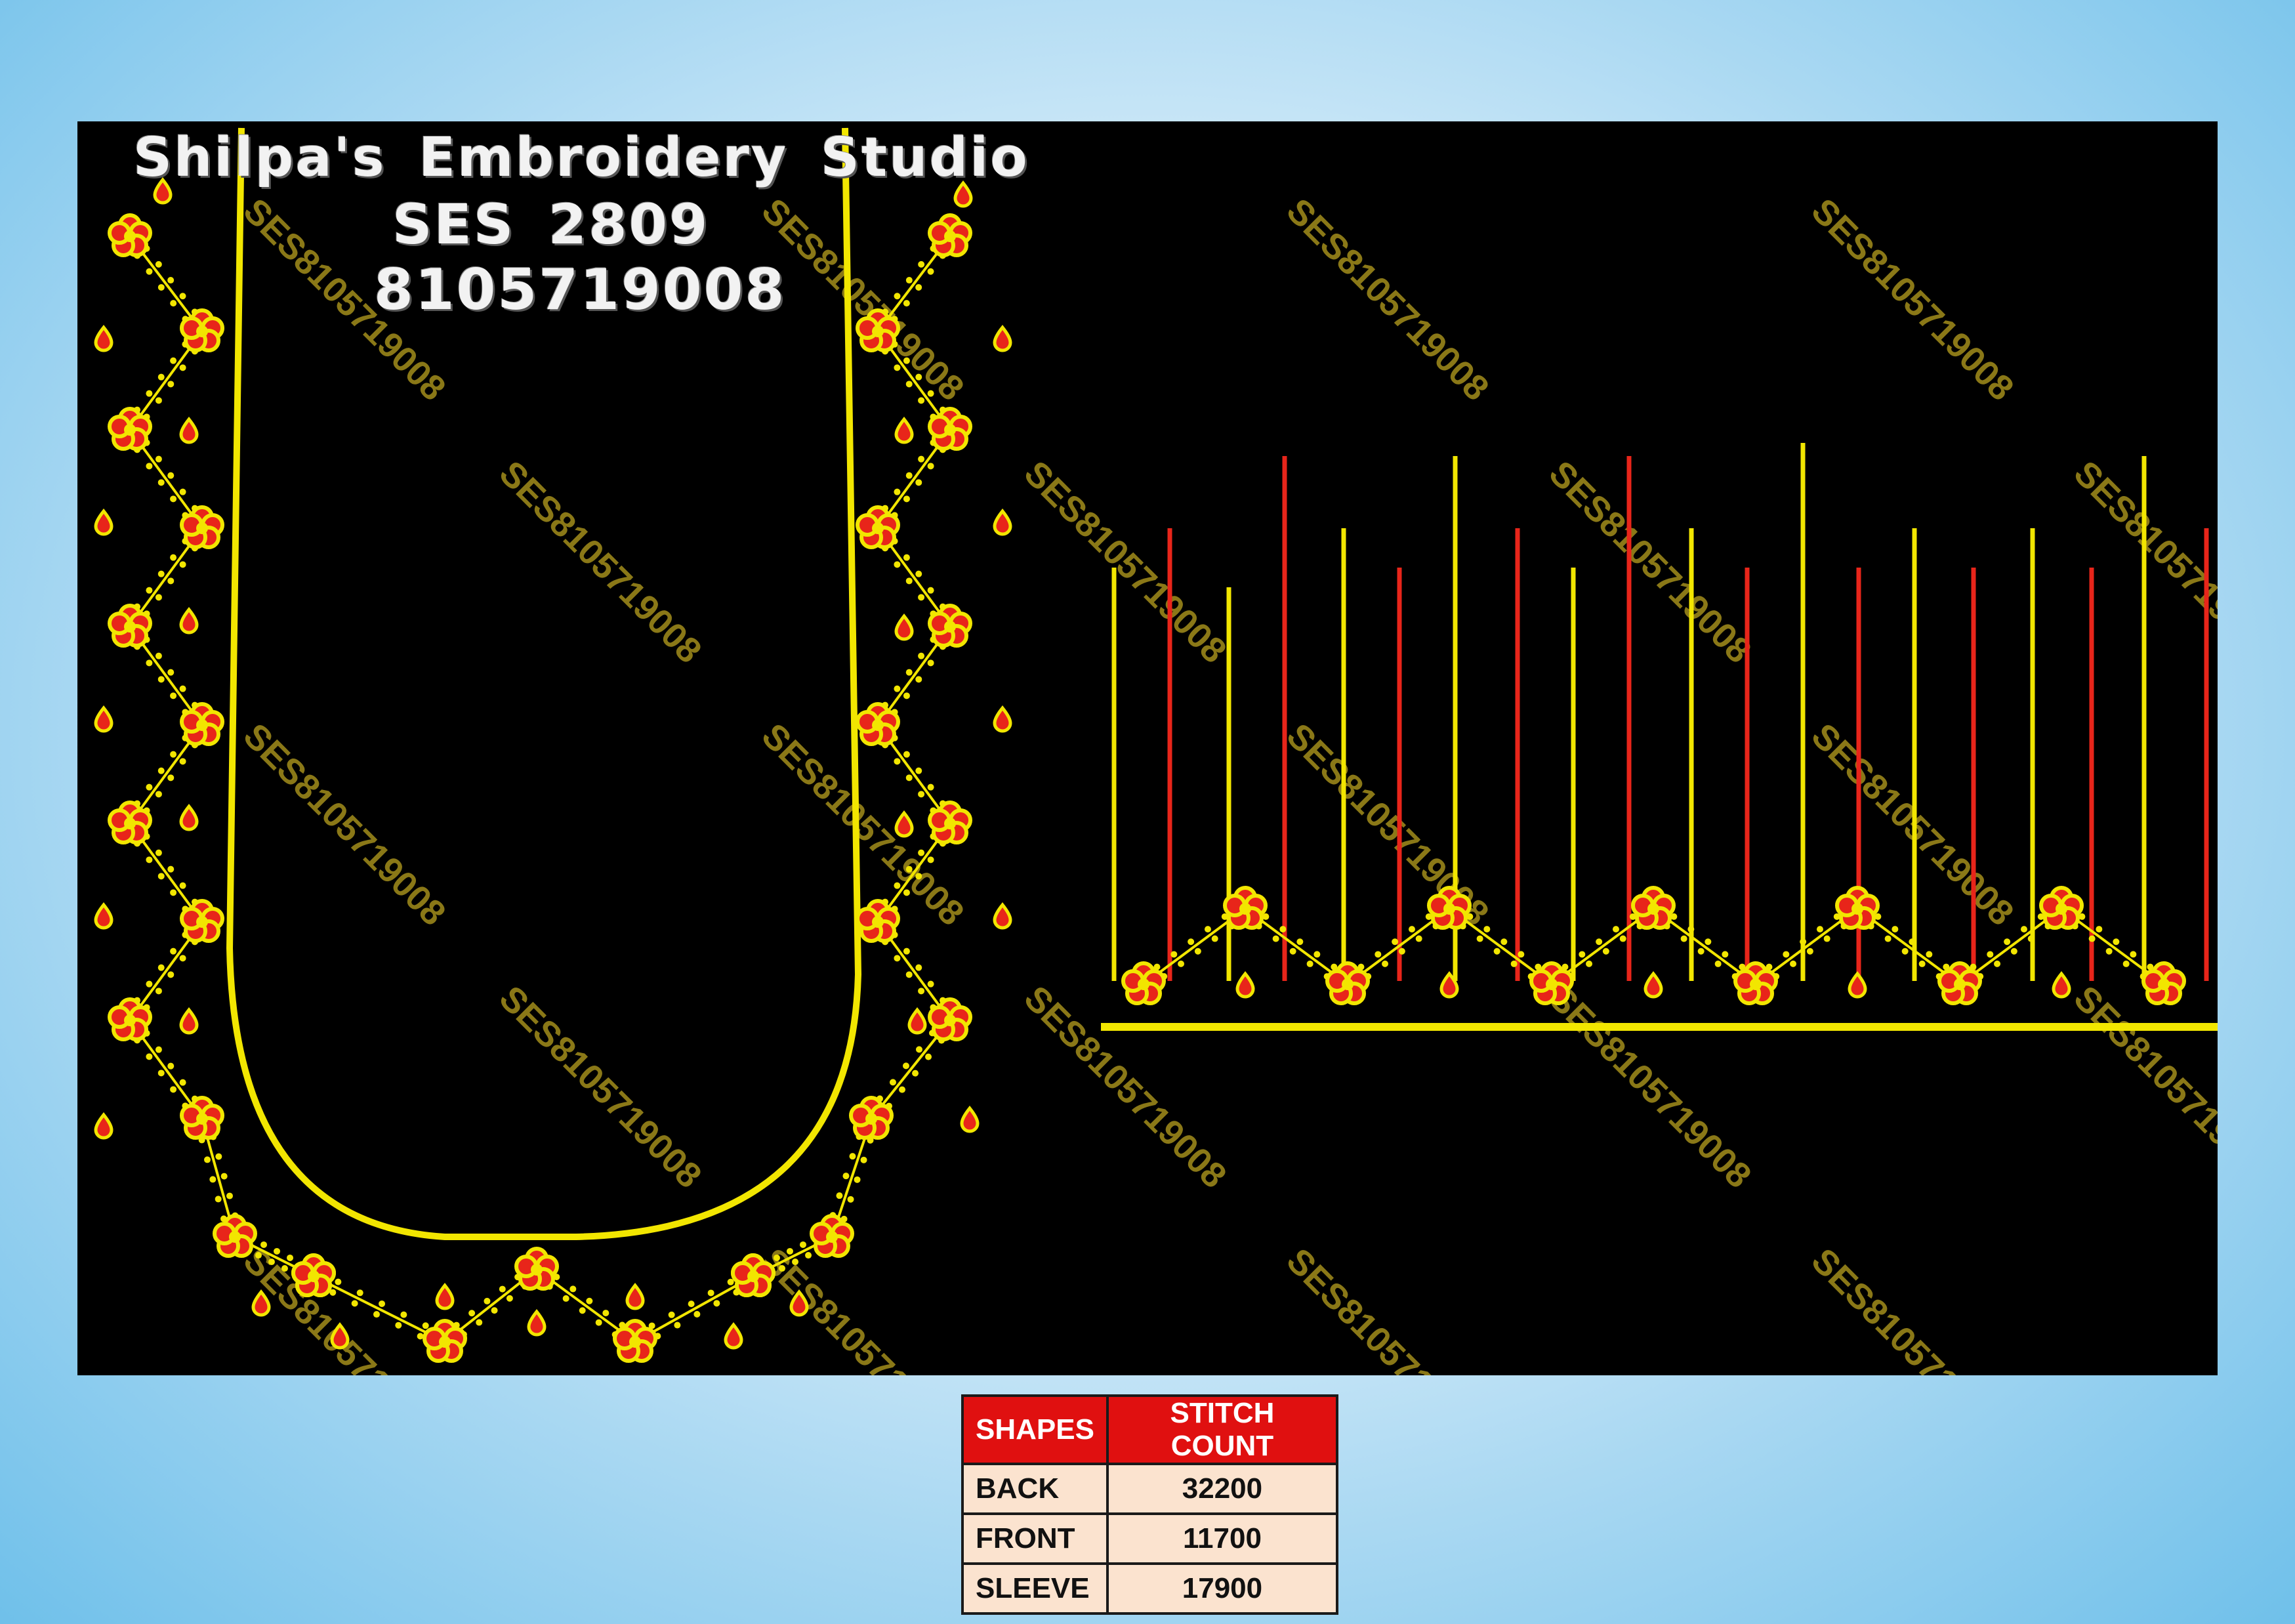  Describe the element at coordinates (1149, 1538) in the screenshot. I see `table-row: FRONT 11700` at that location.